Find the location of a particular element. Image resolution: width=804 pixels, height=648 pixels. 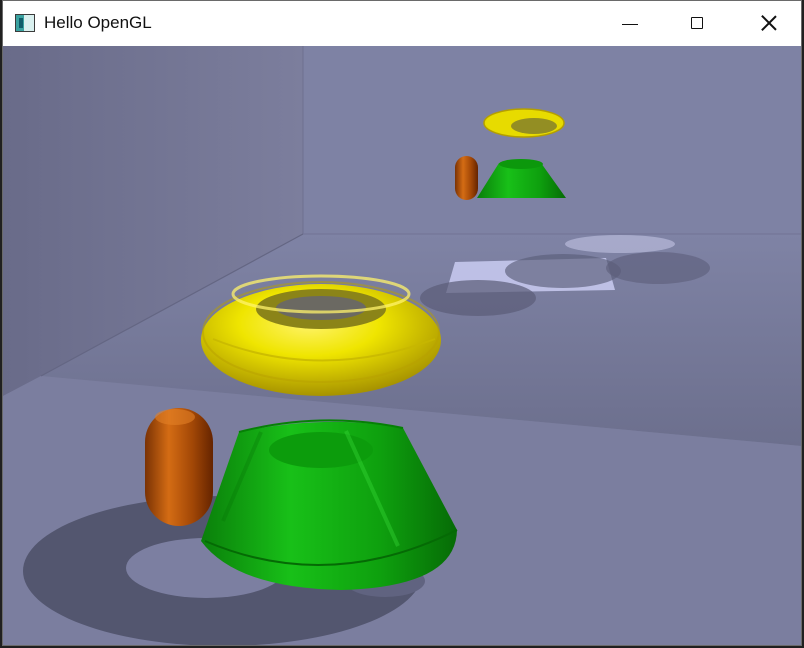

minimize-icon is located at coordinates (630, 24).